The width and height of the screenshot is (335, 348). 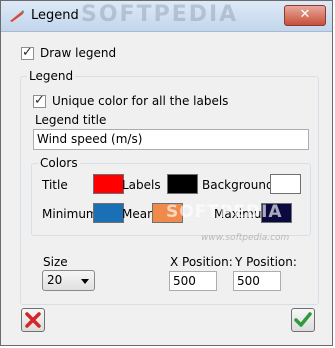 I want to click on size-select: 20, so click(x=68, y=280).